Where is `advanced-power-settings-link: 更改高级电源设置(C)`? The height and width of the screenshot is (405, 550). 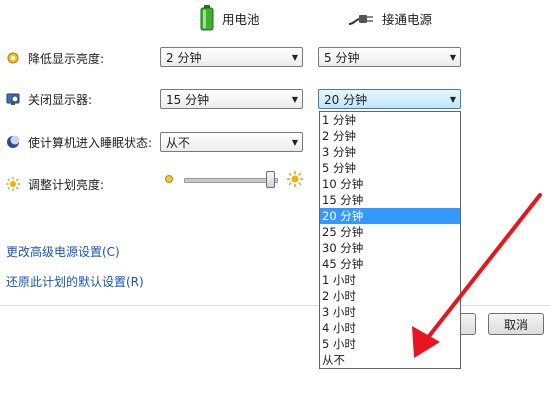
advanced-power-settings-link: 更改高级电源设置(C) is located at coordinates (63, 251).